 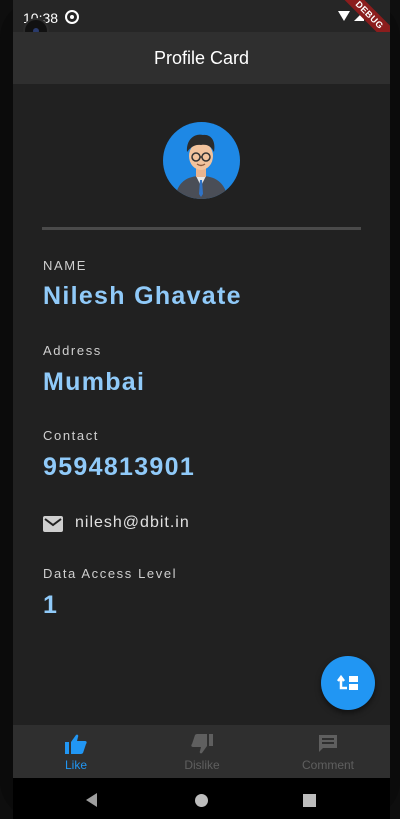 I want to click on avatar, so click(x=201, y=160).